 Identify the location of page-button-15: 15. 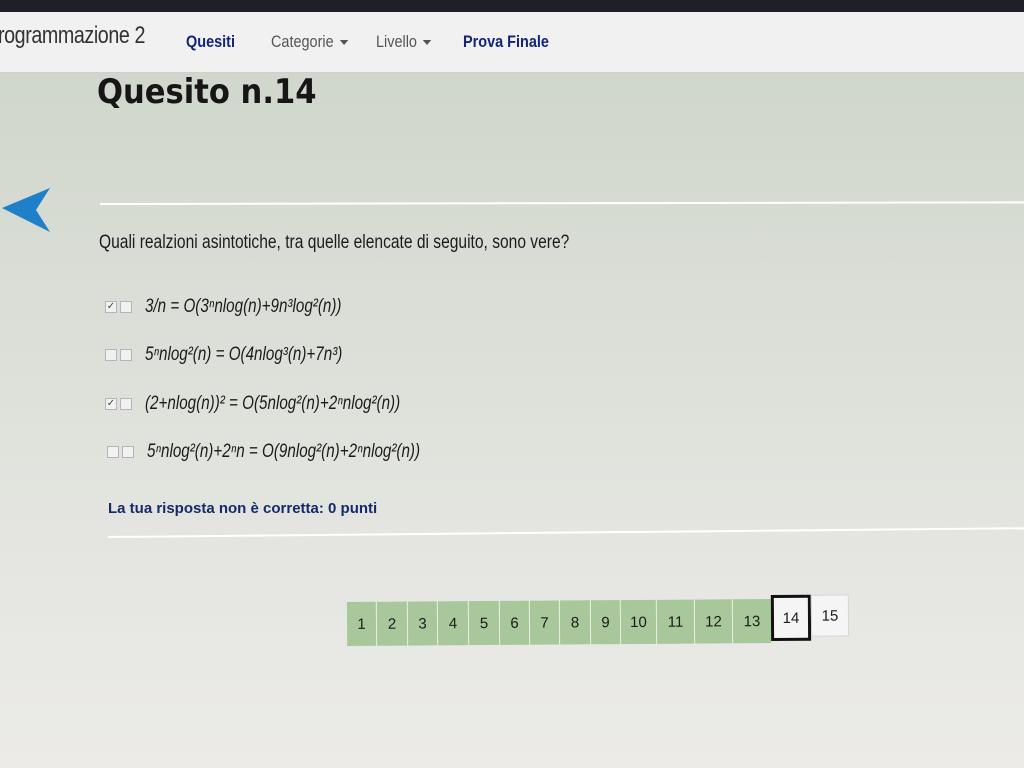
(830, 615).